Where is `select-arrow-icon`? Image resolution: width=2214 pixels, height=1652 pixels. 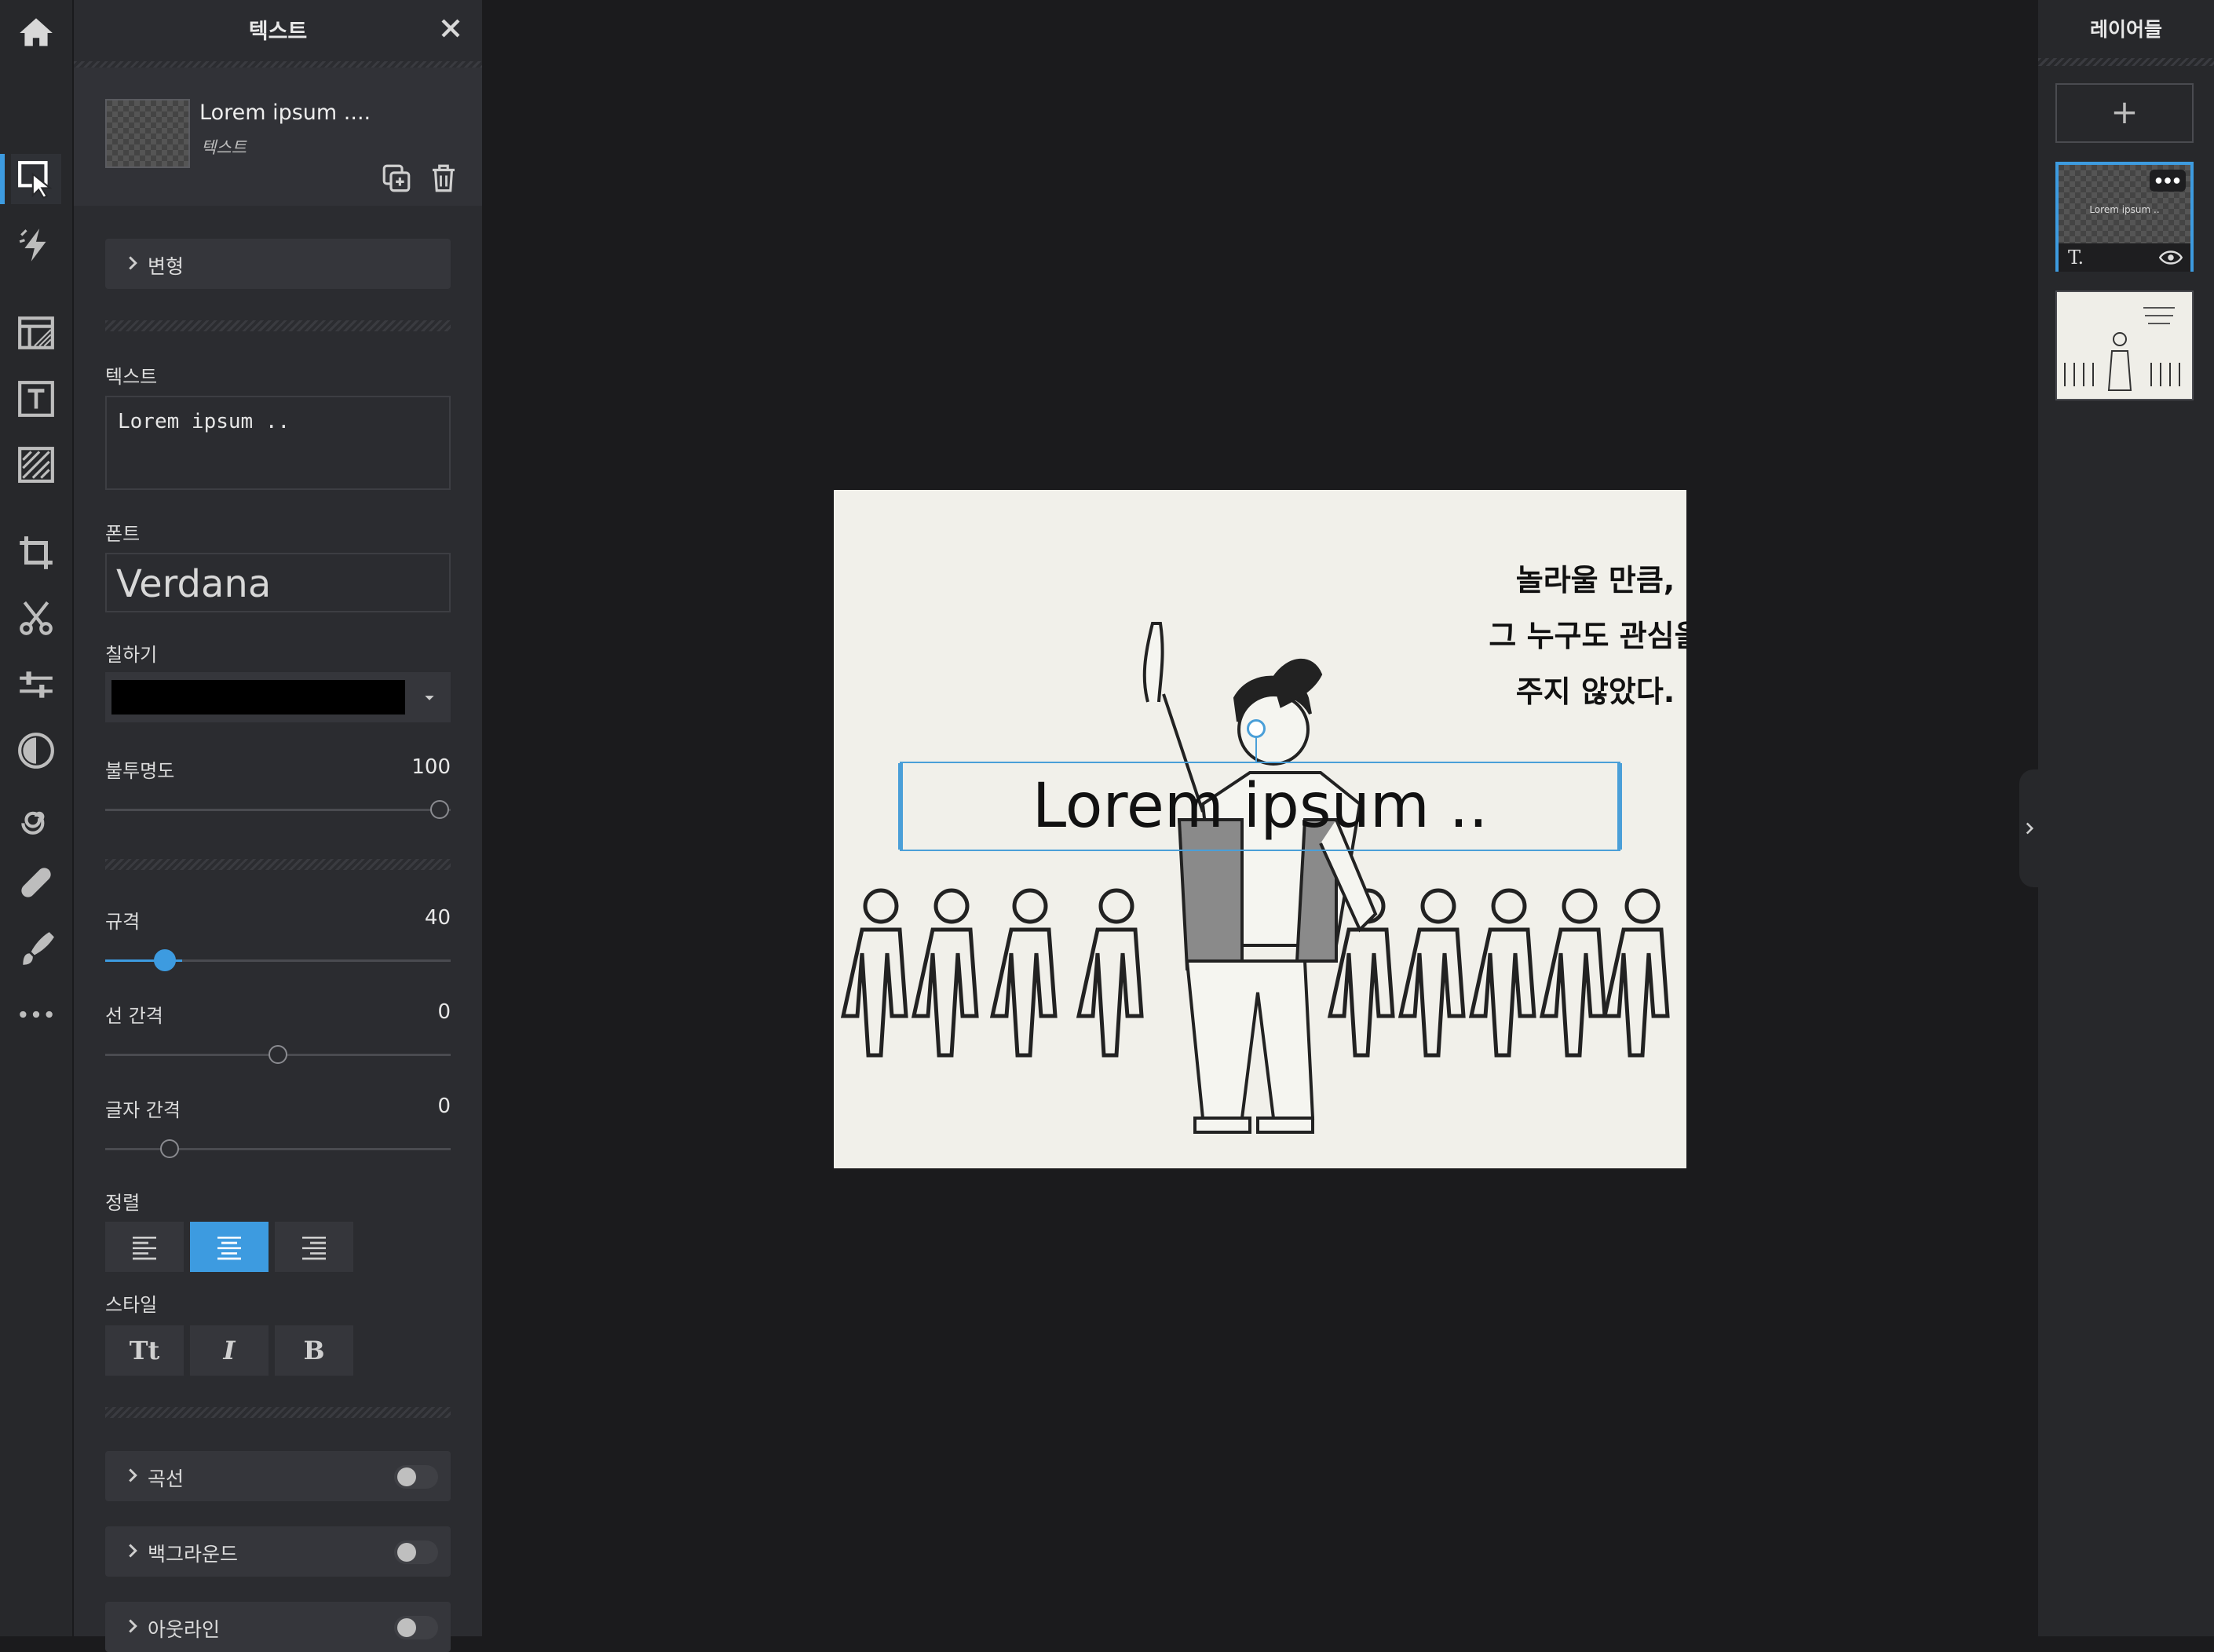
select-arrow-icon is located at coordinates (35, 180).